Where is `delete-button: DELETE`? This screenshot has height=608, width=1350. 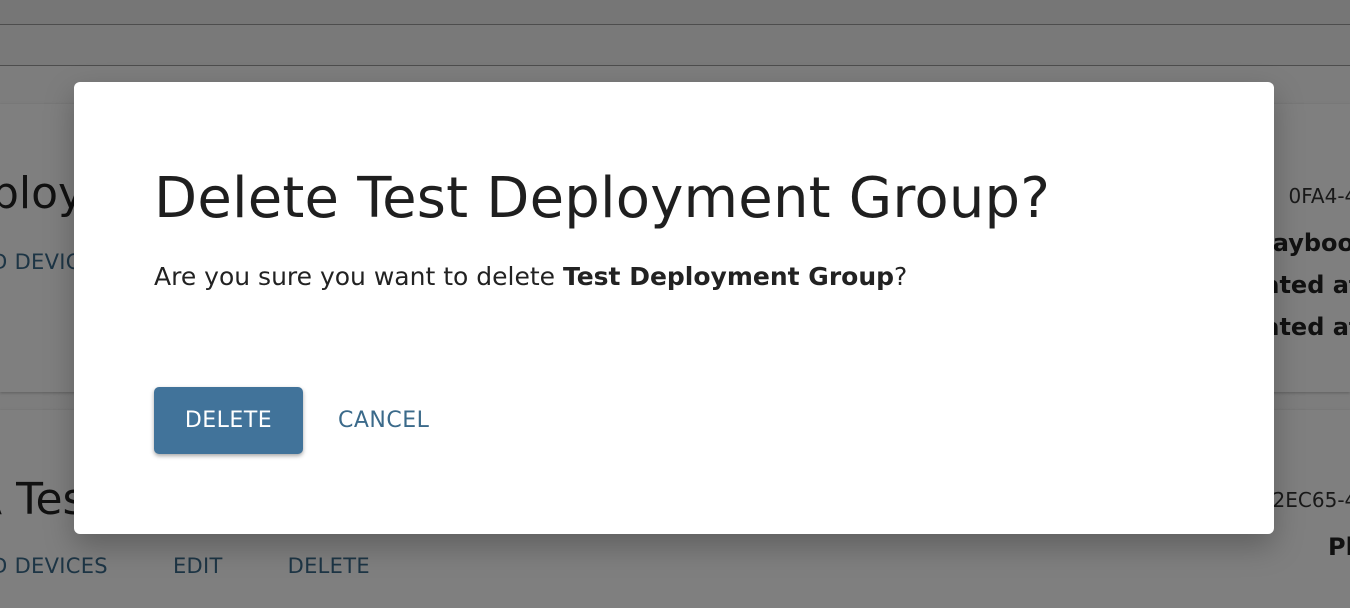 delete-button: DELETE is located at coordinates (228, 420).